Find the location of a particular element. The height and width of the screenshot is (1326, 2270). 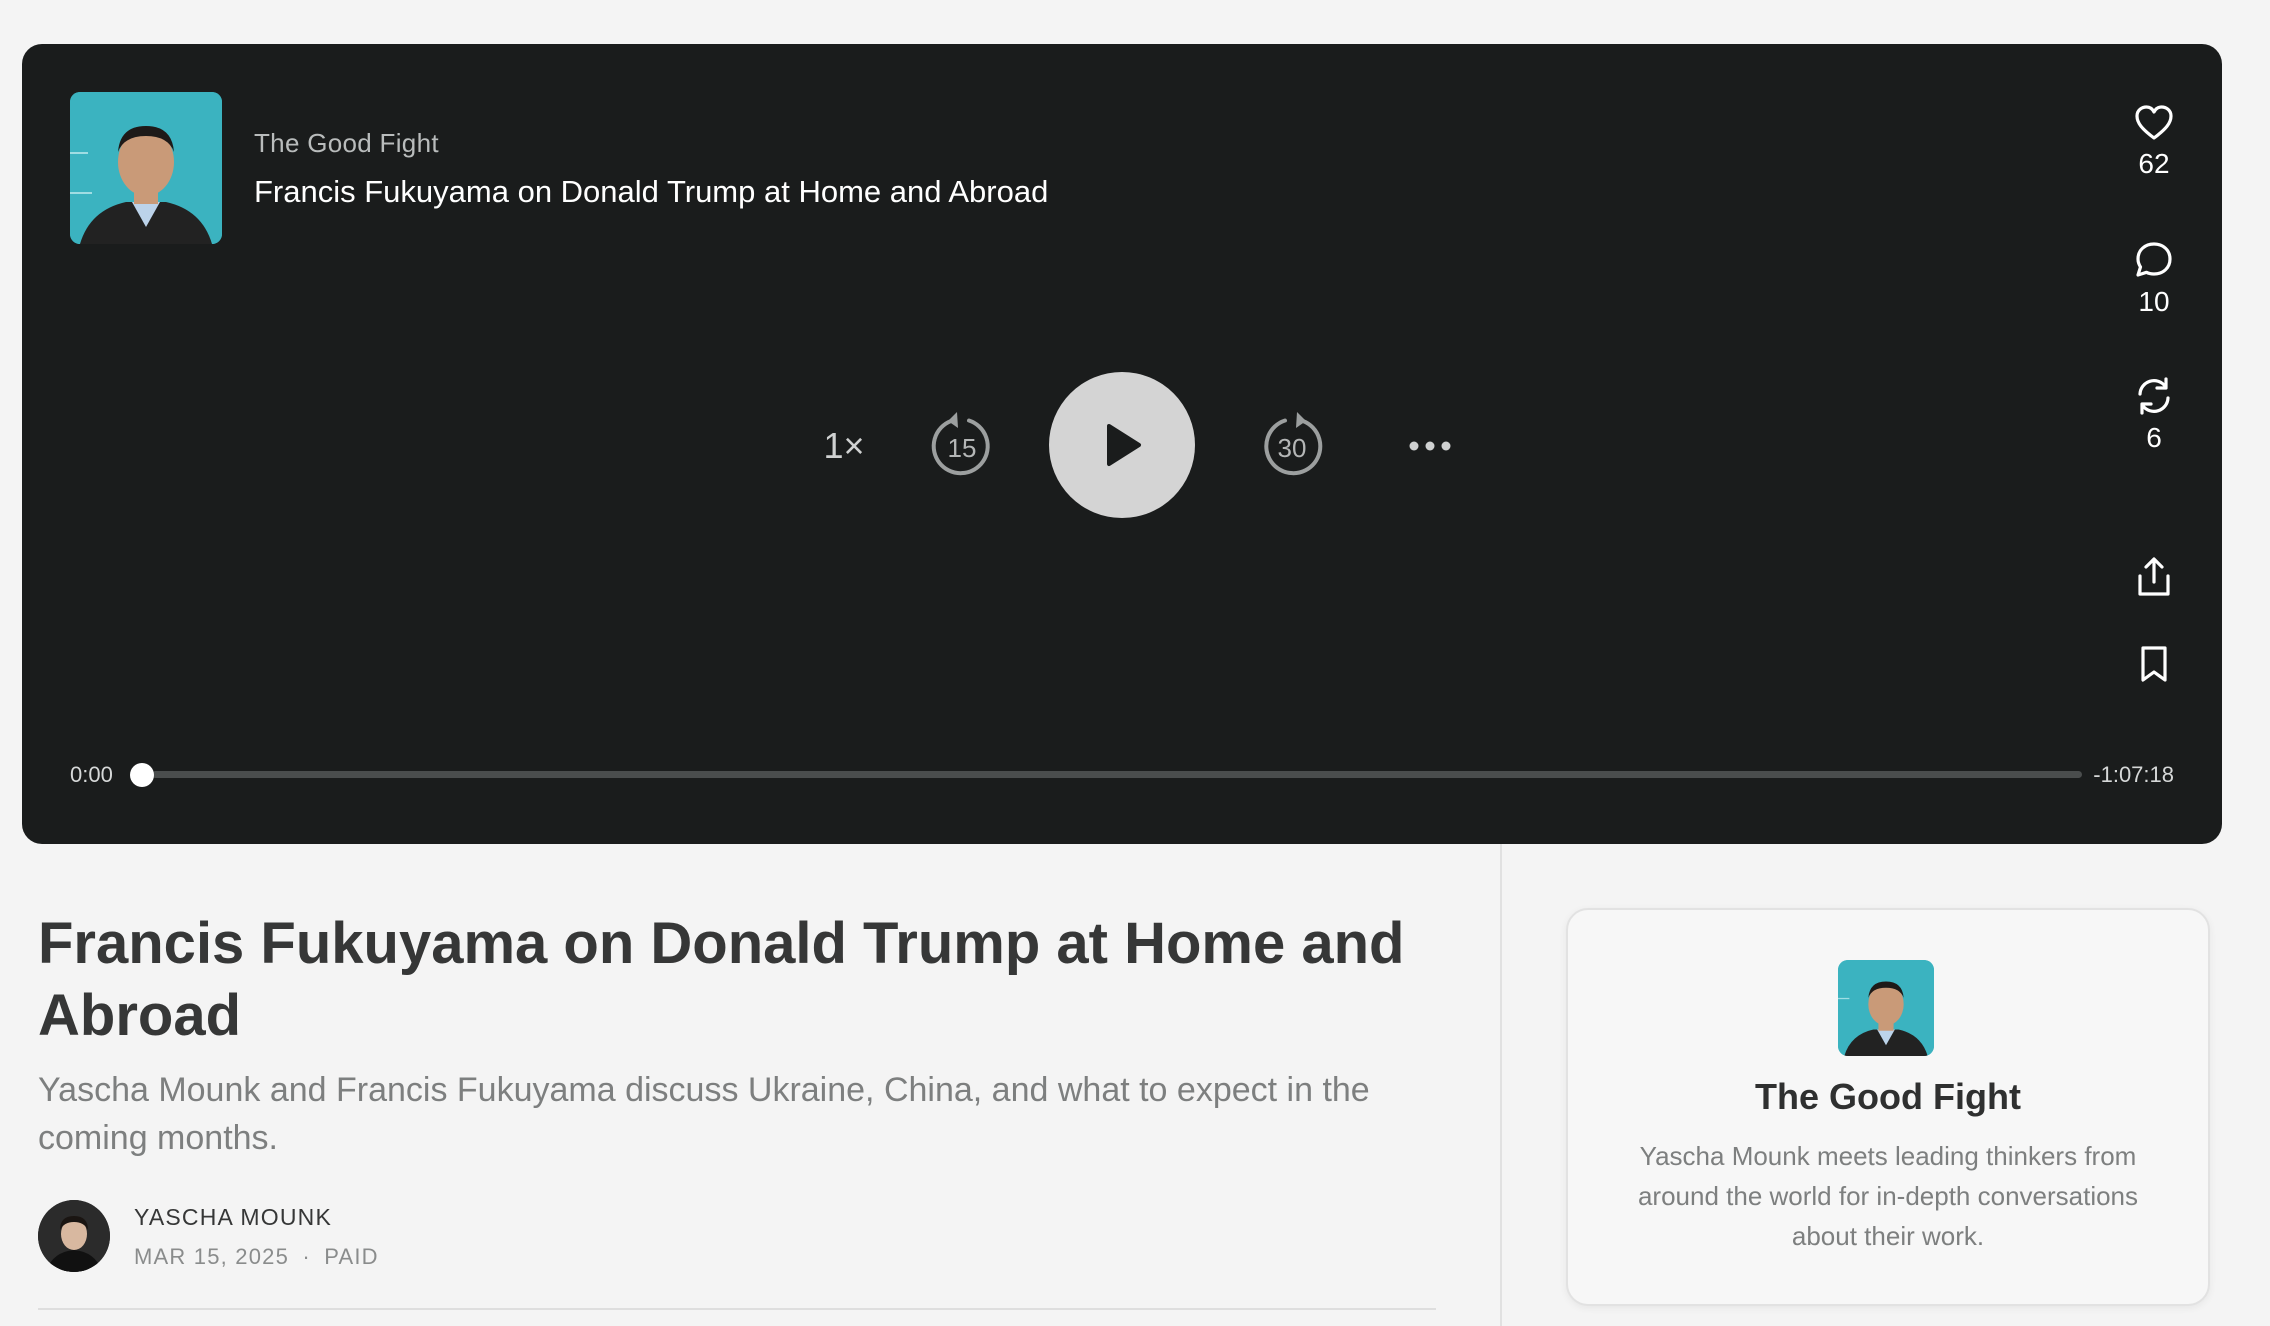

skip-forward-button: 30 is located at coordinates (1292, 446).